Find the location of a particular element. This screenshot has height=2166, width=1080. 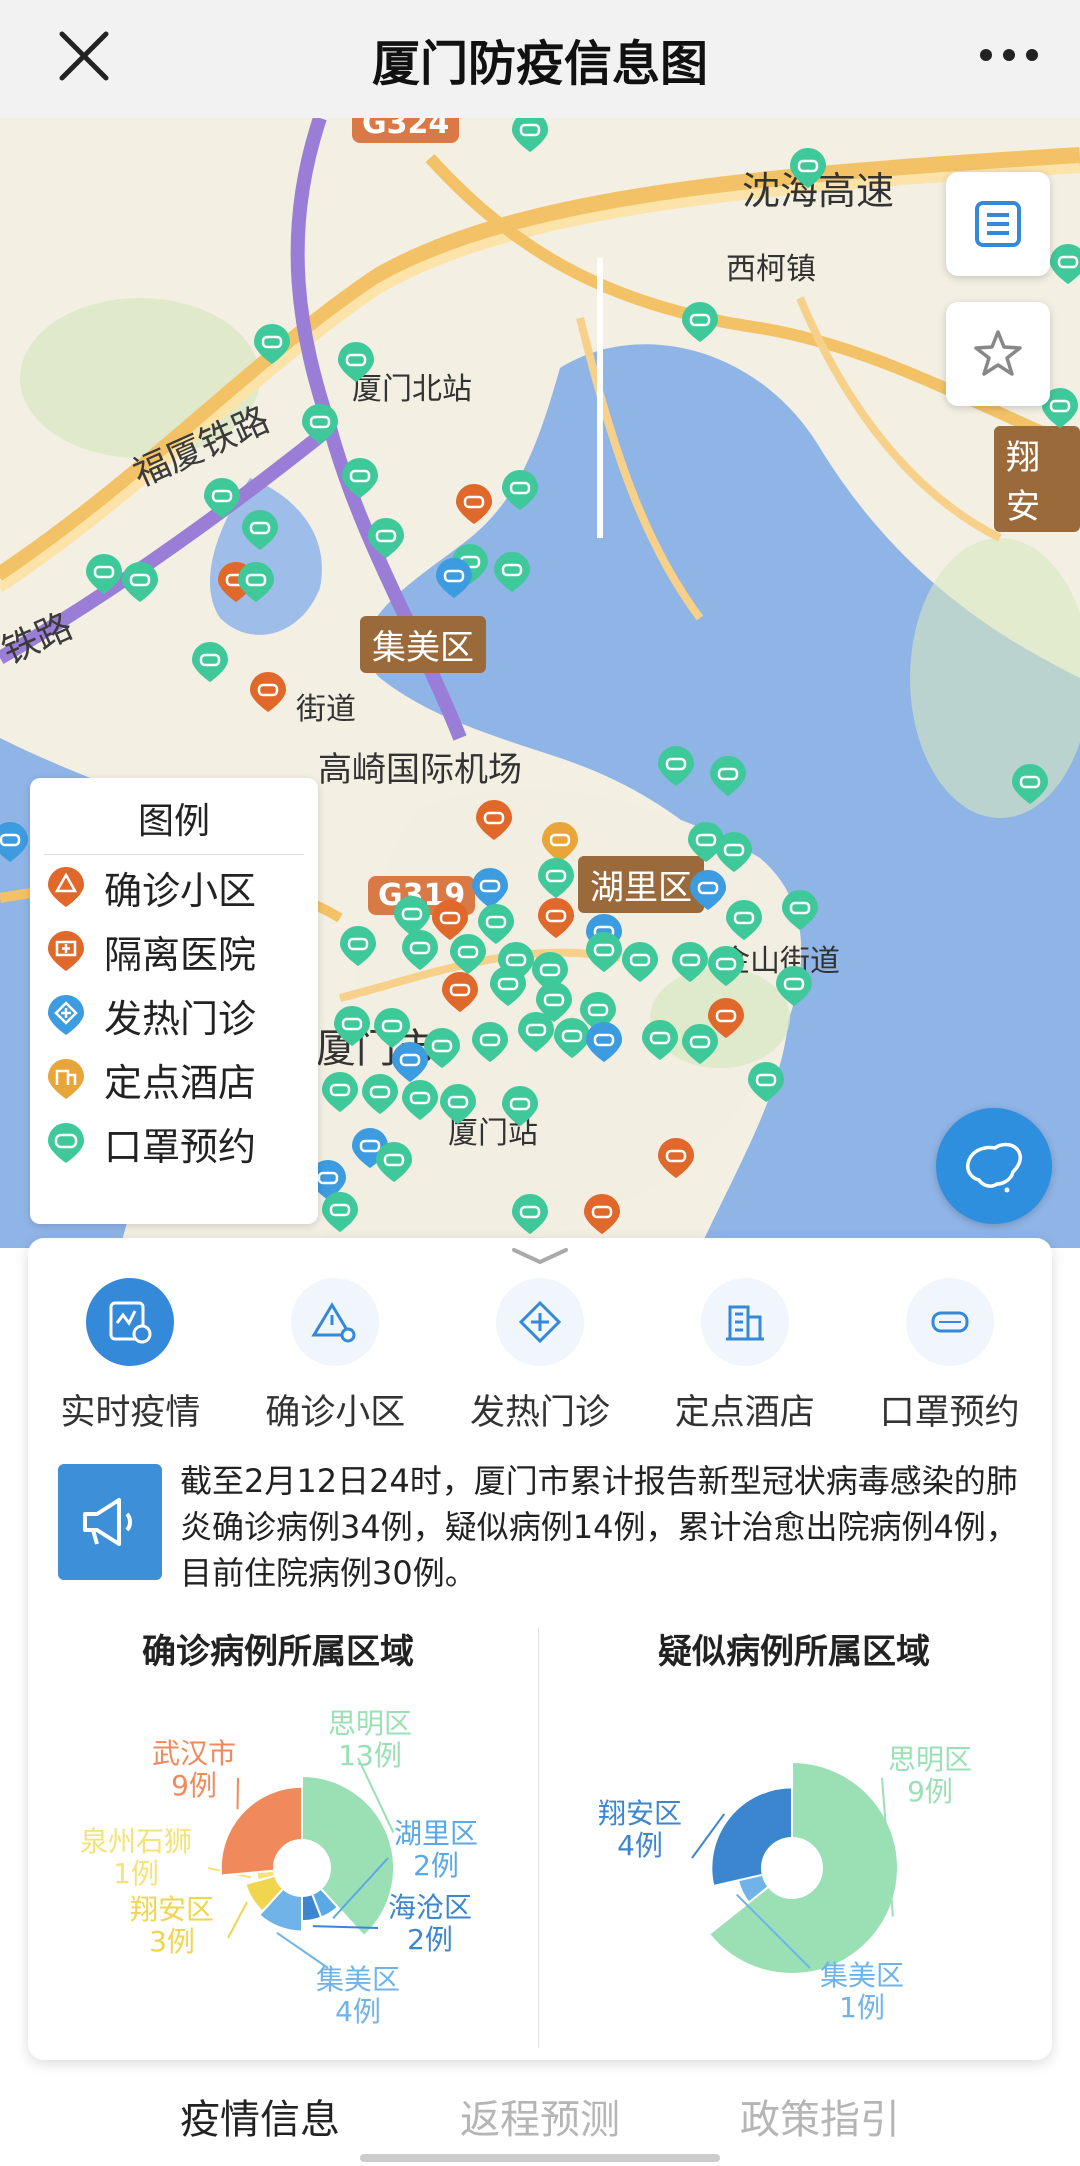

legend-item: 确诊小区 is located at coordinates (174, 887).